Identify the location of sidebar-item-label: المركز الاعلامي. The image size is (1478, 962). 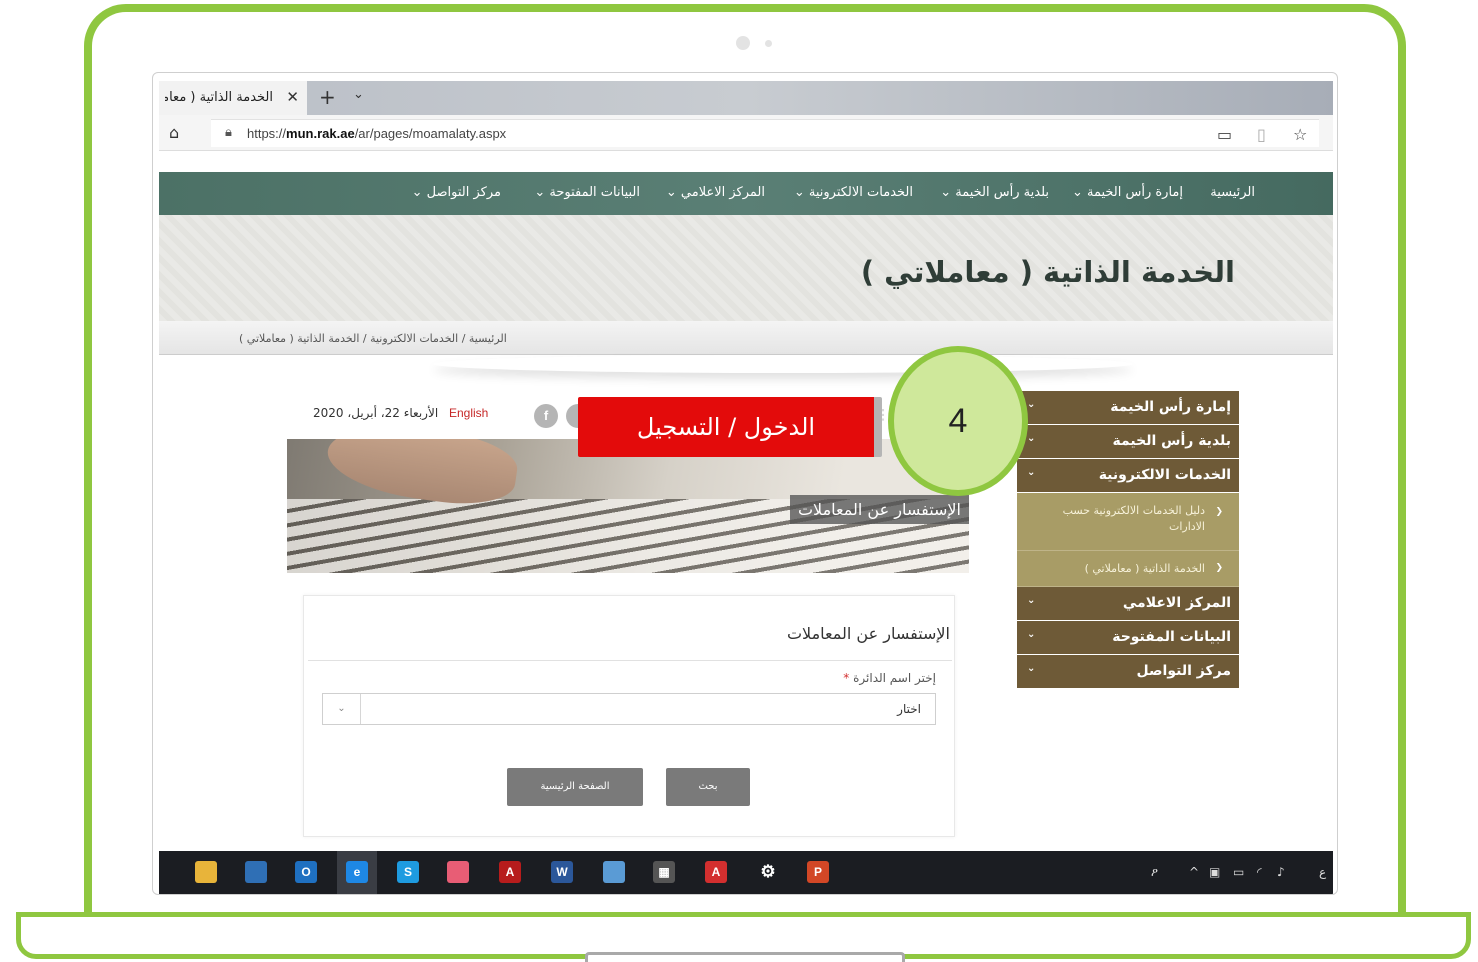
(1176, 603).